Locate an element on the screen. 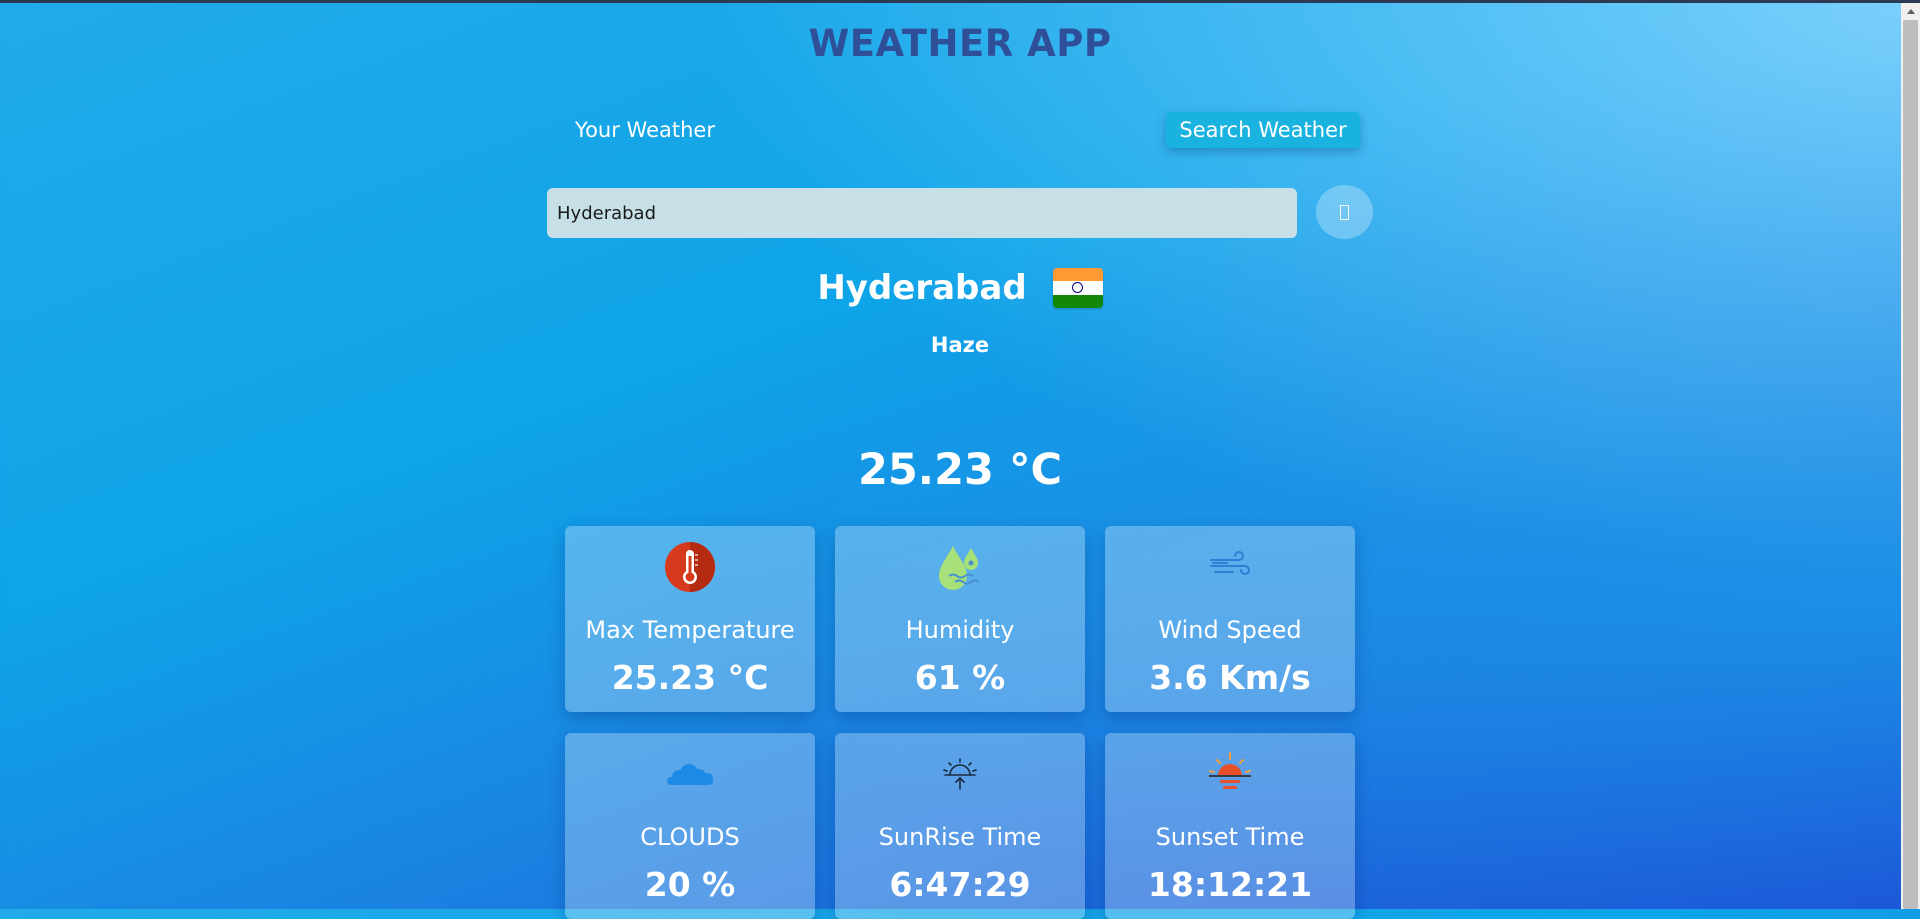 This screenshot has height=919, width=1920. vertical-scrollbar is located at coordinates (1910, 456).